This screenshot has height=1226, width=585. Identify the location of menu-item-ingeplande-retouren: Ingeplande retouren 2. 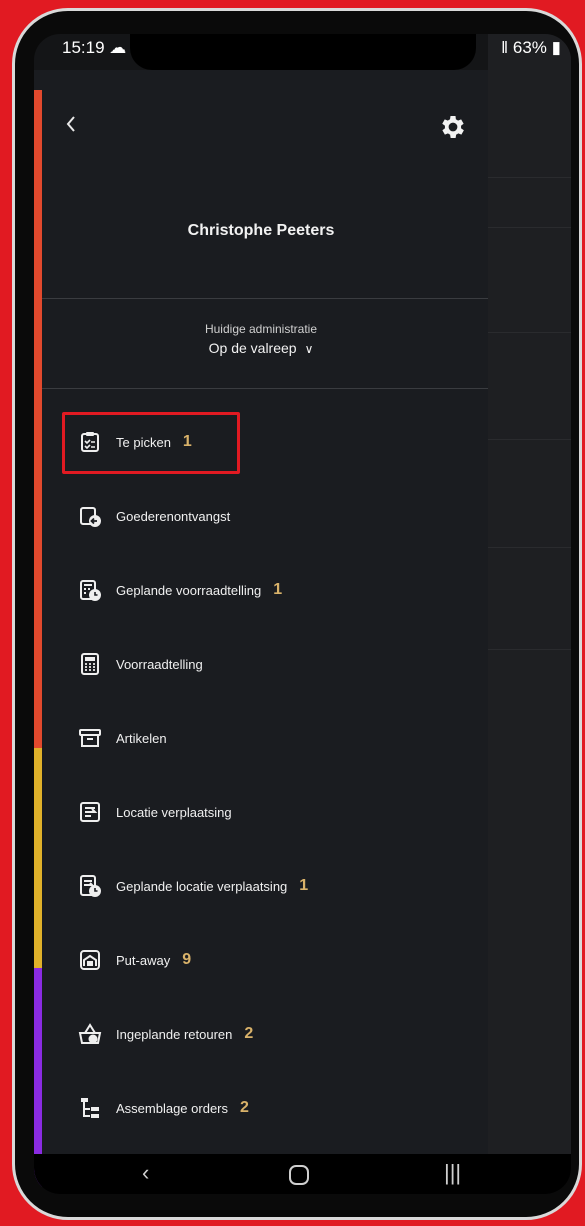
(165, 1034).